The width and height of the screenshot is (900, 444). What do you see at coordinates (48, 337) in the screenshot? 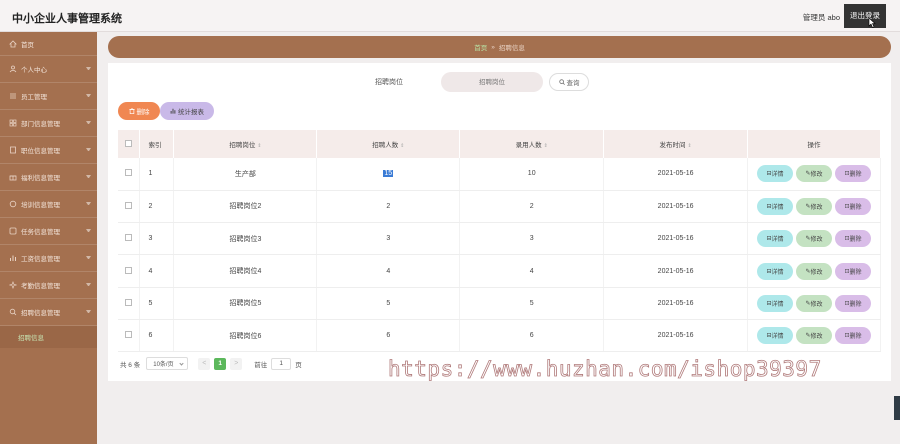
I see `sidebar-subitem-recruitment-info: 招聘信息` at bounding box center [48, 337].